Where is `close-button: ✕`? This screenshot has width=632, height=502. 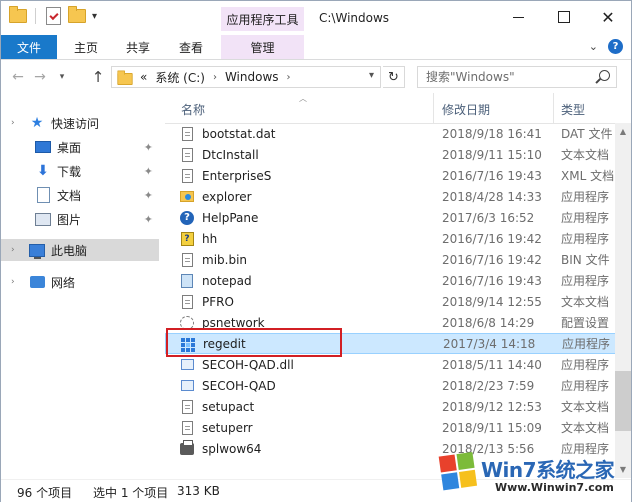
close-button: ✕ is located at coordinates (608, 17).